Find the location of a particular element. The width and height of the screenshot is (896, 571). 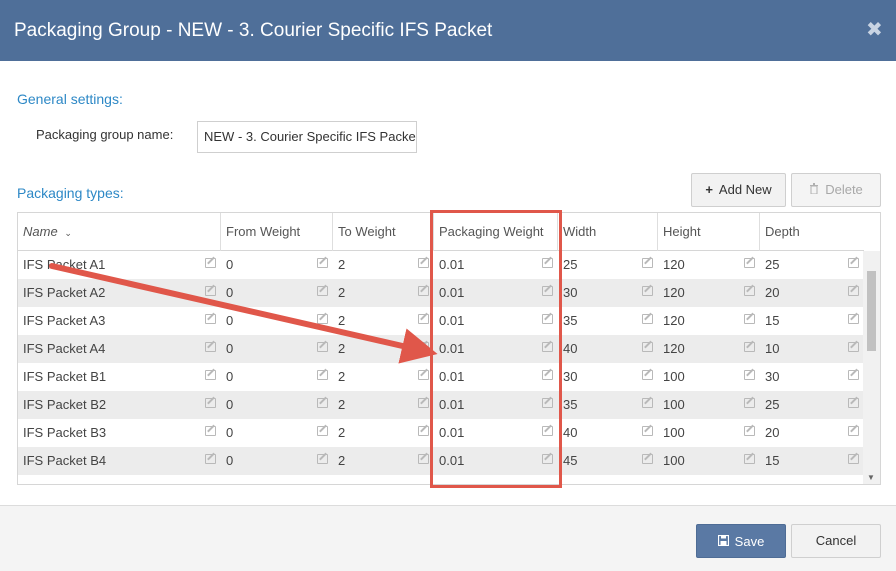

cell-name: IFS Packet B4 is located at coordinates (119, 461).